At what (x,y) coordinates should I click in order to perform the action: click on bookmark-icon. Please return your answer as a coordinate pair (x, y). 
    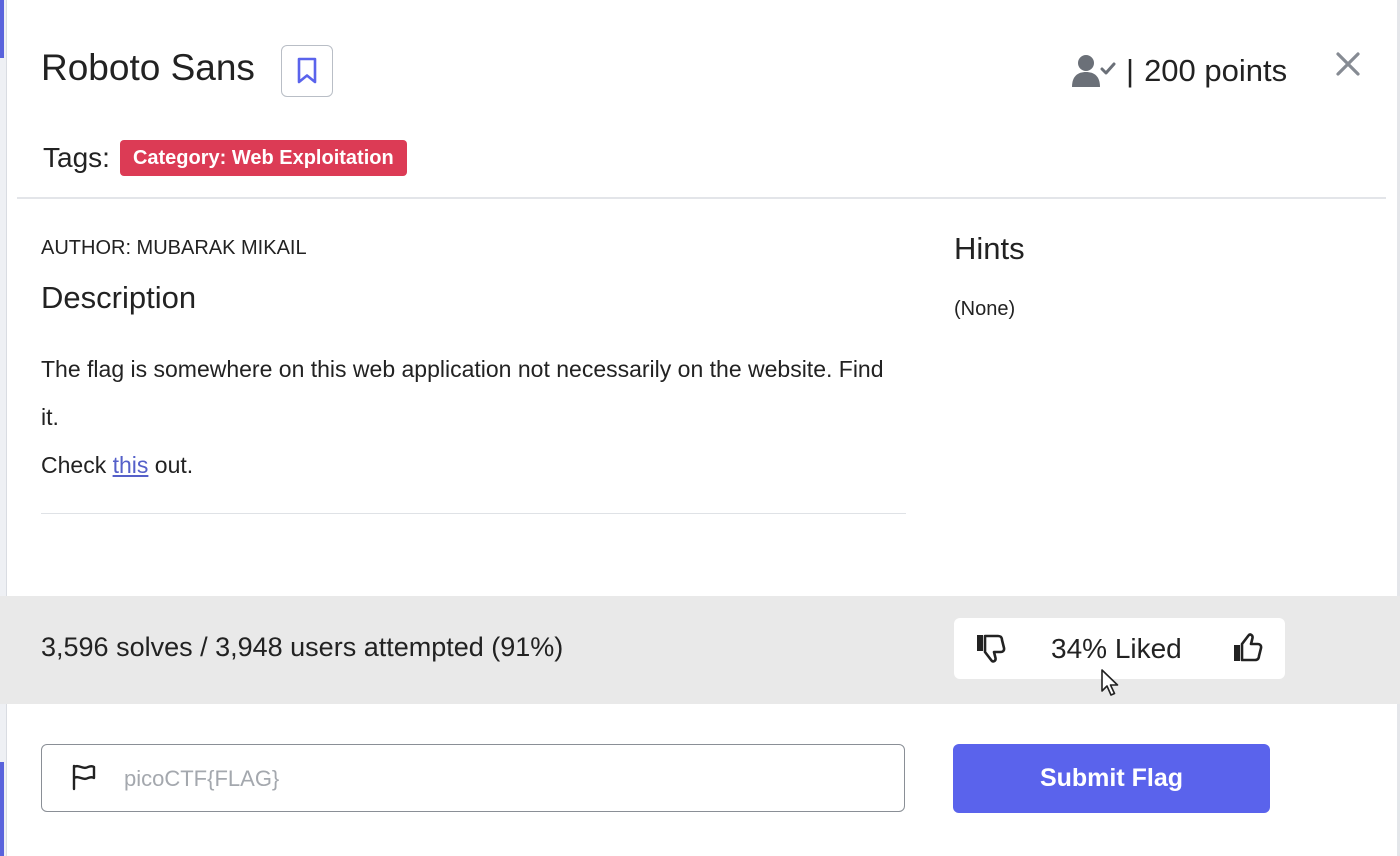
    Looking at the image, I should click on (307, 70).